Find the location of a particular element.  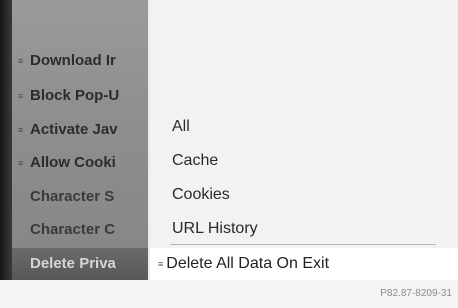

menu-item-activate-javascript: ≡ Activate Jav is located at coordinates (80, 130).